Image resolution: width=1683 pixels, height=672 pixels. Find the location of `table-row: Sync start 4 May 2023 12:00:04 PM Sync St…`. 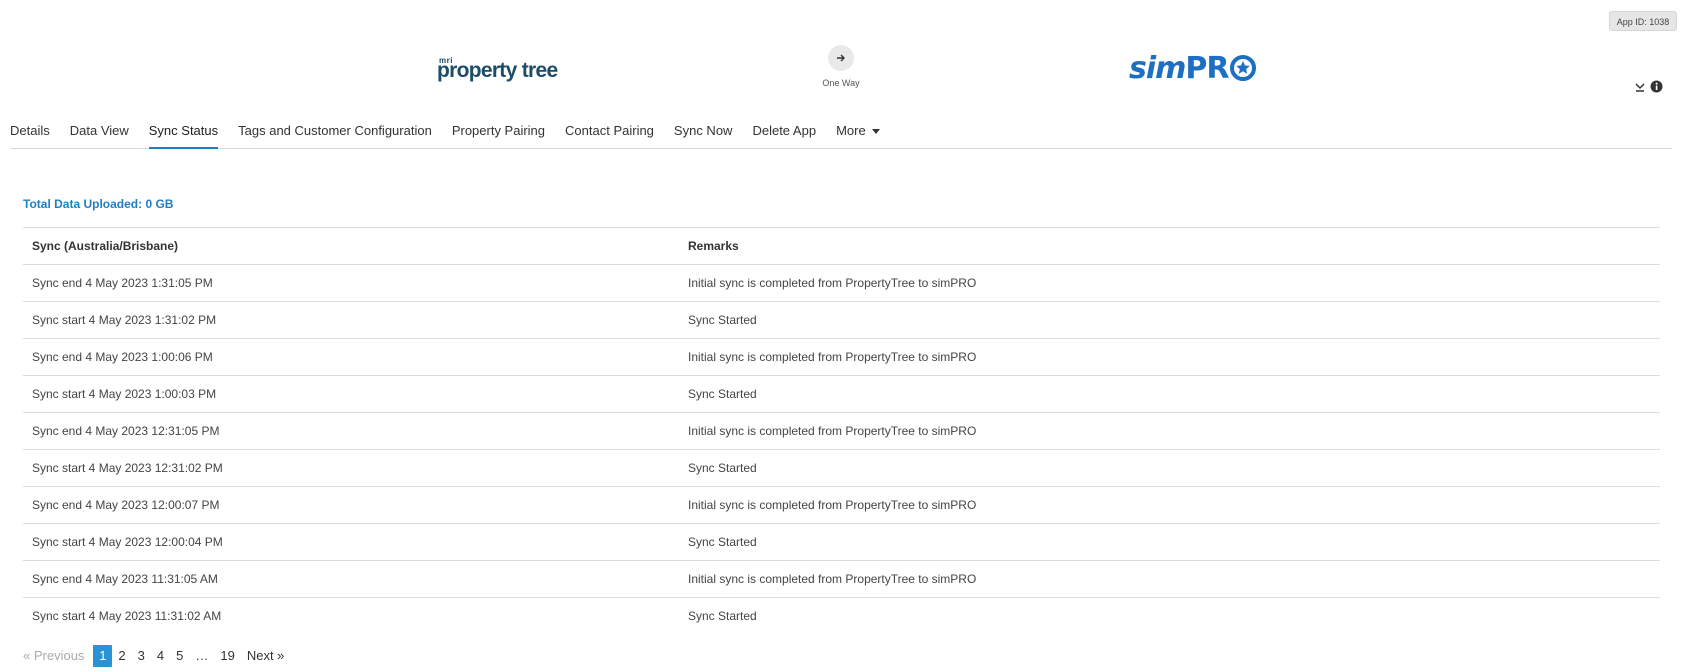

table-row: Sync start 4 May 2023 12:00:04 PM Sync St… is located at coordinates (841, 542).